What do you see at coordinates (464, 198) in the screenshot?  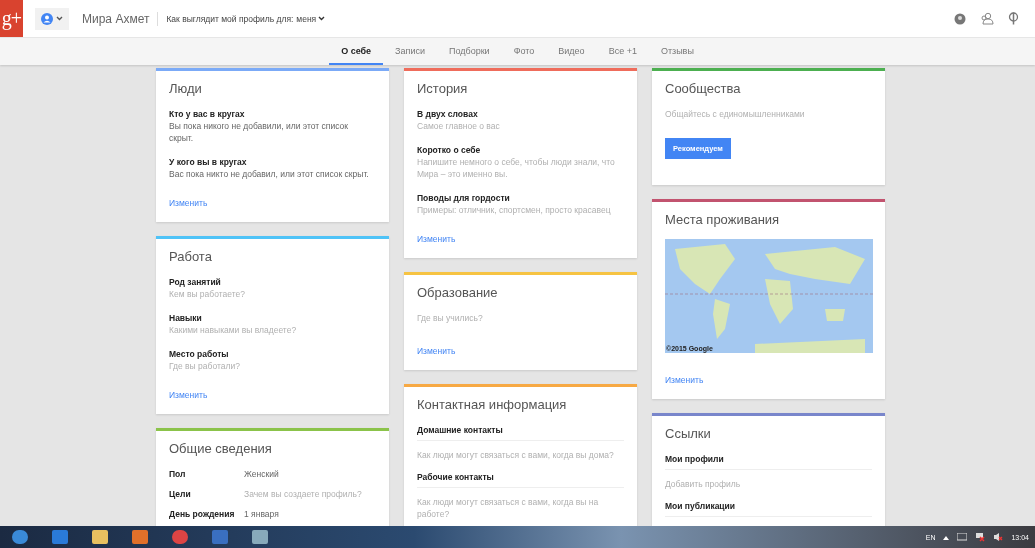 I see `field-label: Поводы для гордости` at bounding box center [464, 198].